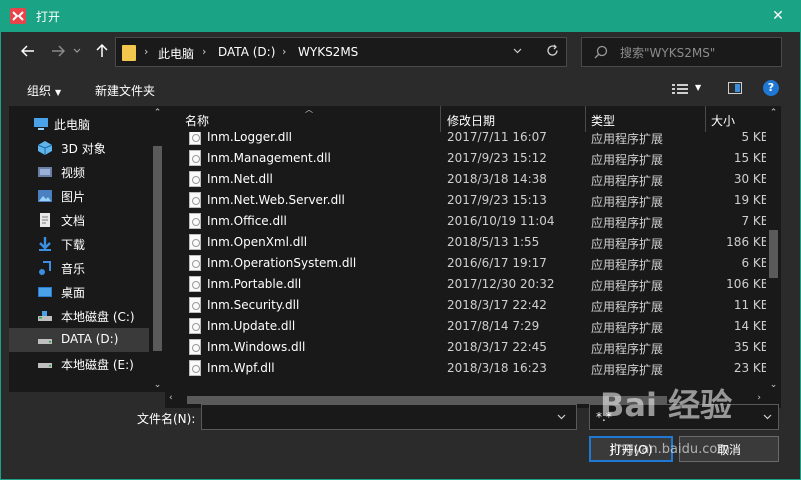 This screenshot has width=801, height=480. I want to click on sidebar-item-label: 此电脑, so click(72, 125).